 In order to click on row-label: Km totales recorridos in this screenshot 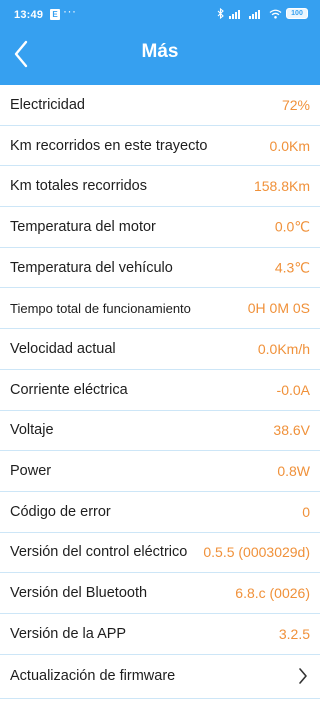, I will do `click(78, 186)`.